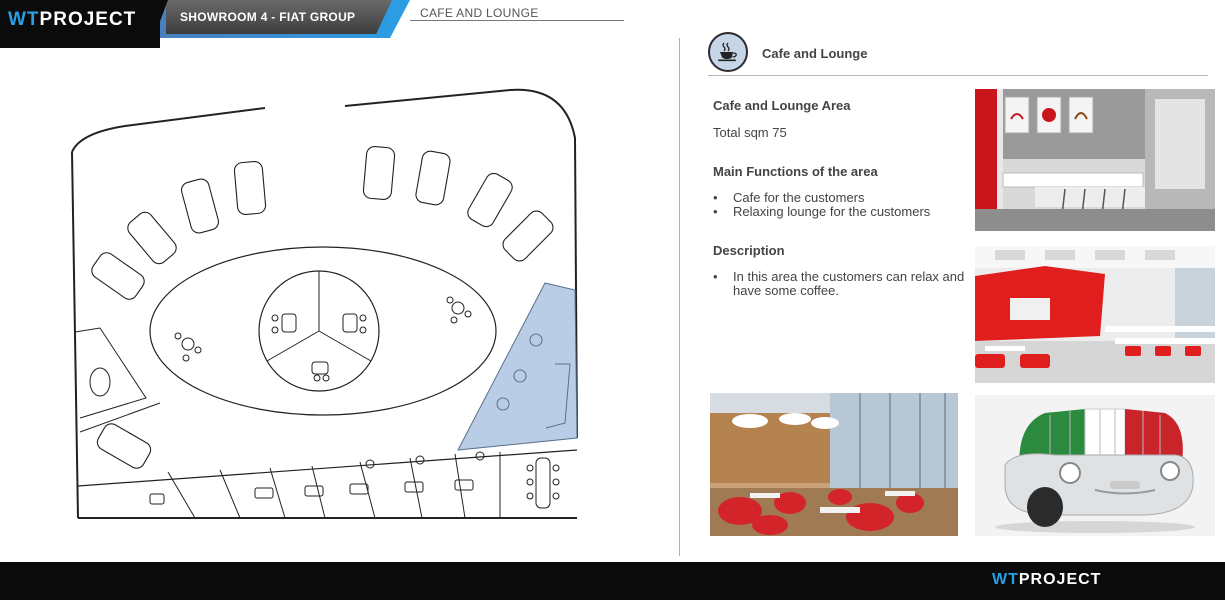 This screenshot has height=600, width=1225. What do you see at coordinates (958, 75) in the screenshot?
I see `panel-heading-line` at bounding box center [958, 75].